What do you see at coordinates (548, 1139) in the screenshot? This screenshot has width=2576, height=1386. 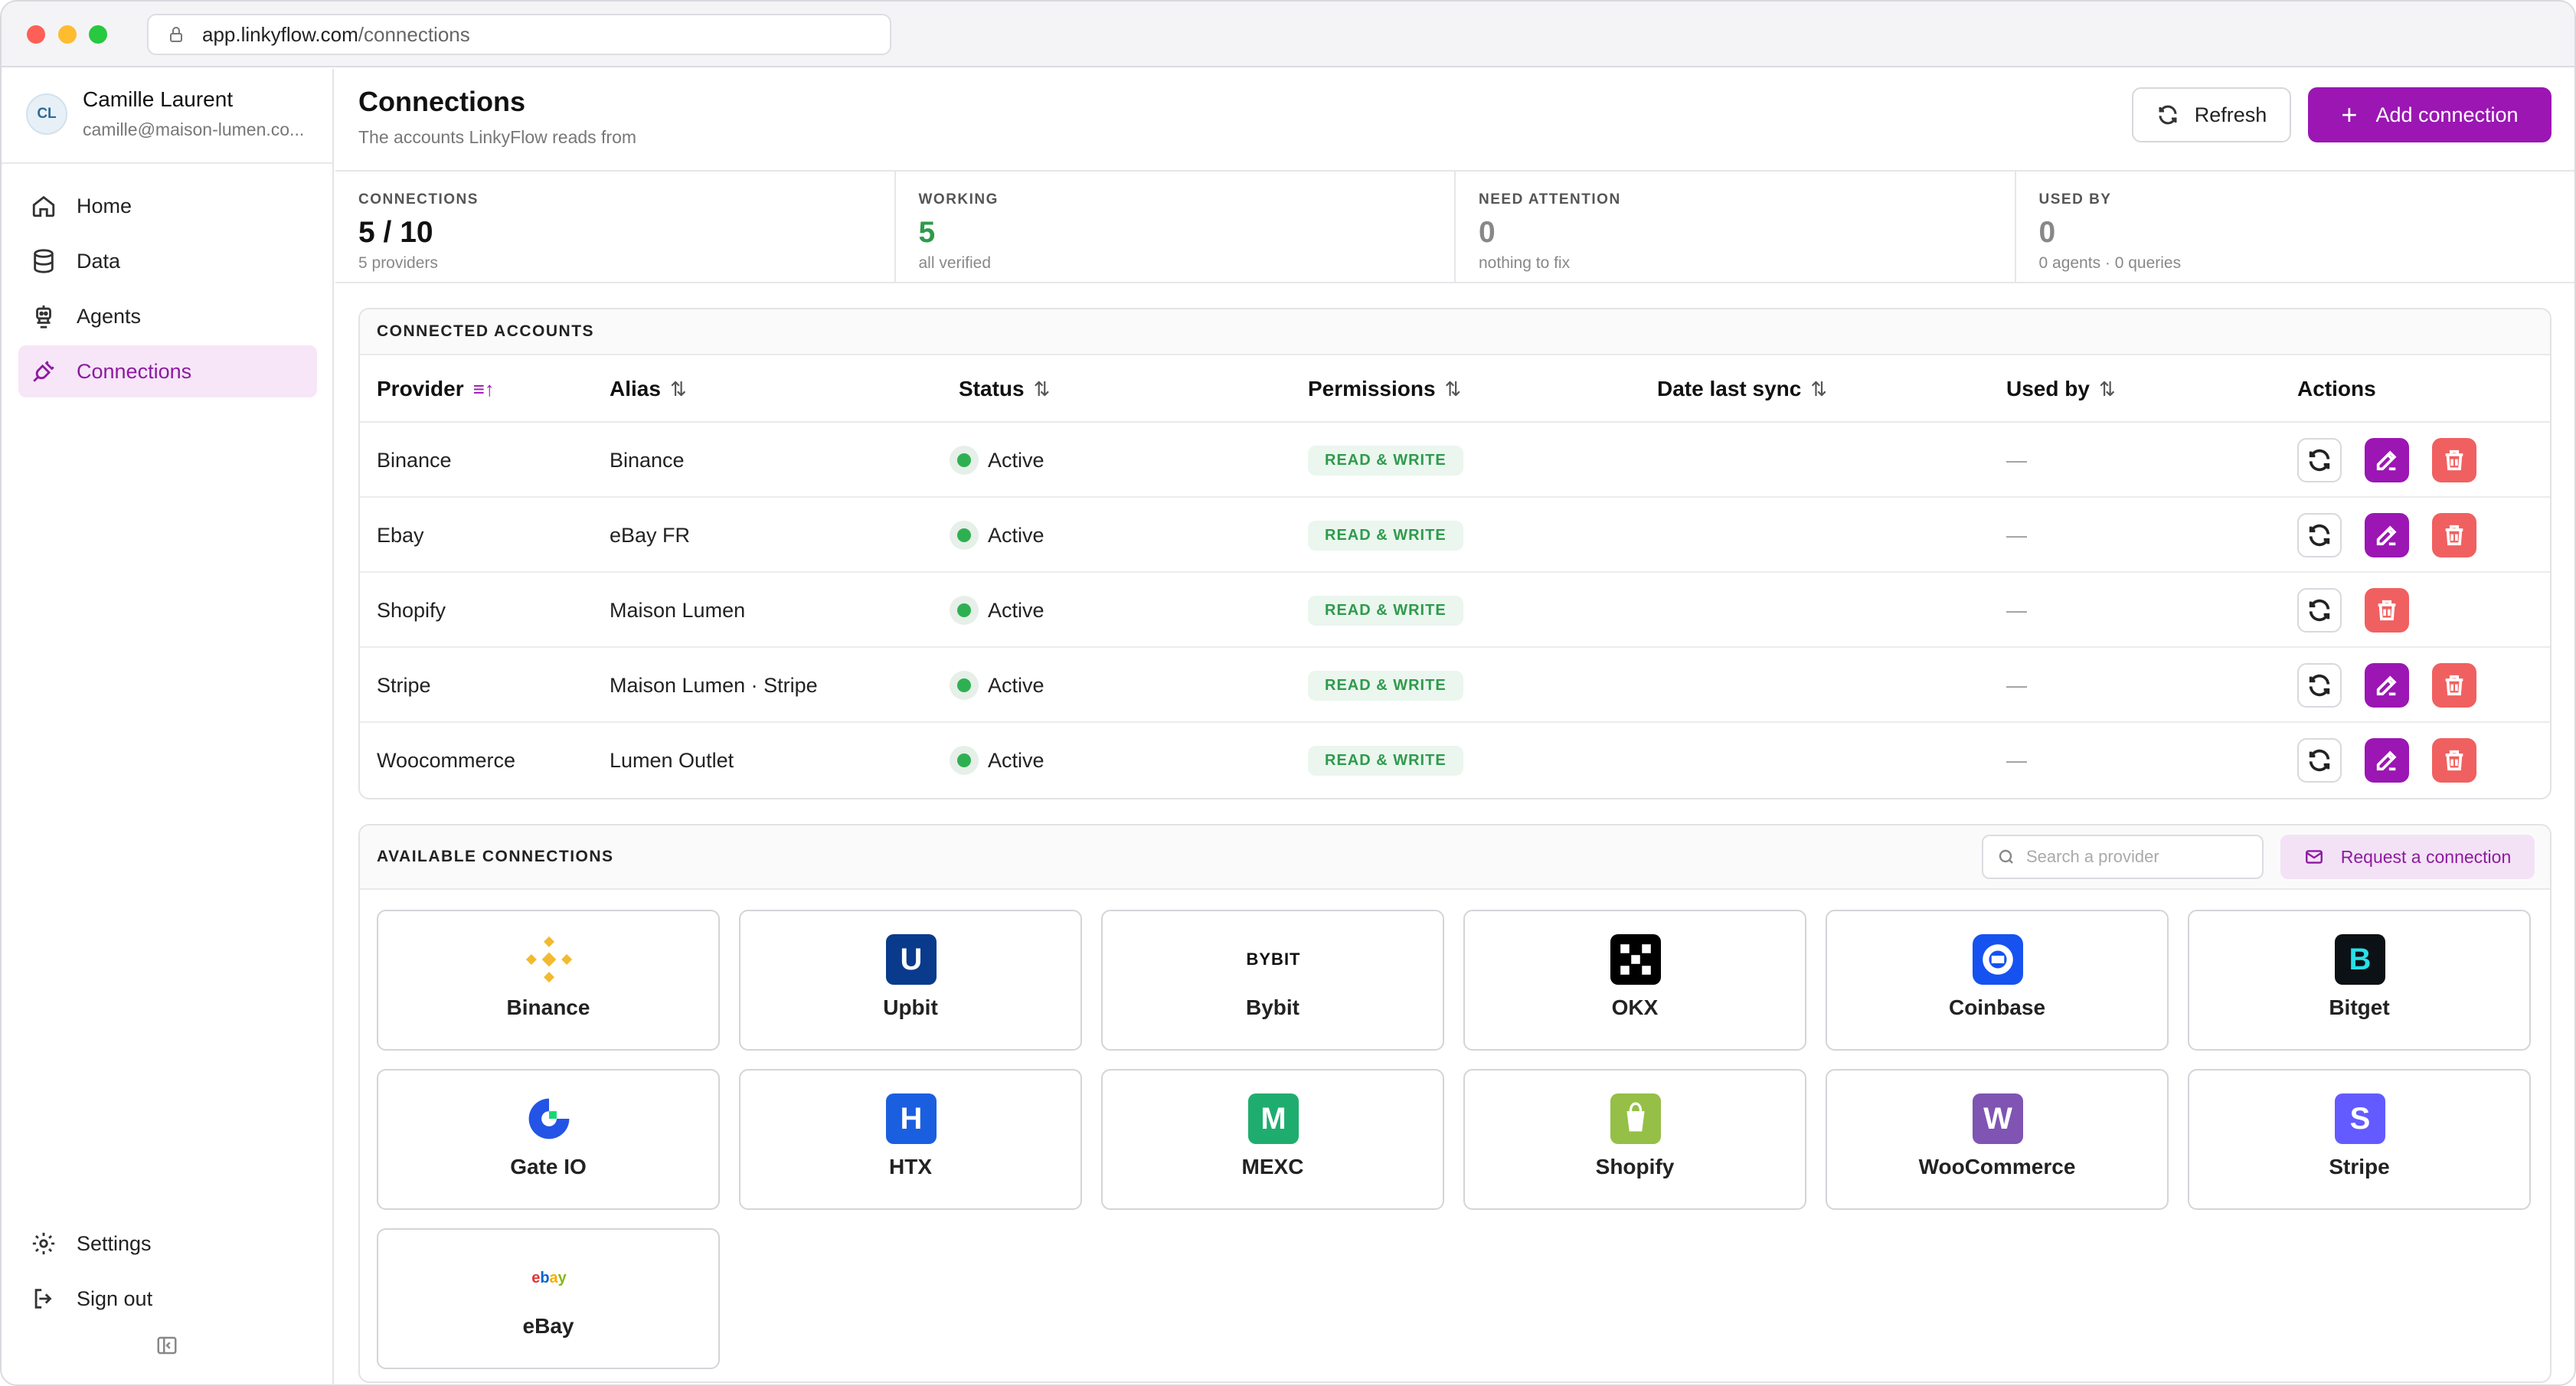 I see `provider-card-gate-io: Gate IO` at bounding box center [548, 1139].